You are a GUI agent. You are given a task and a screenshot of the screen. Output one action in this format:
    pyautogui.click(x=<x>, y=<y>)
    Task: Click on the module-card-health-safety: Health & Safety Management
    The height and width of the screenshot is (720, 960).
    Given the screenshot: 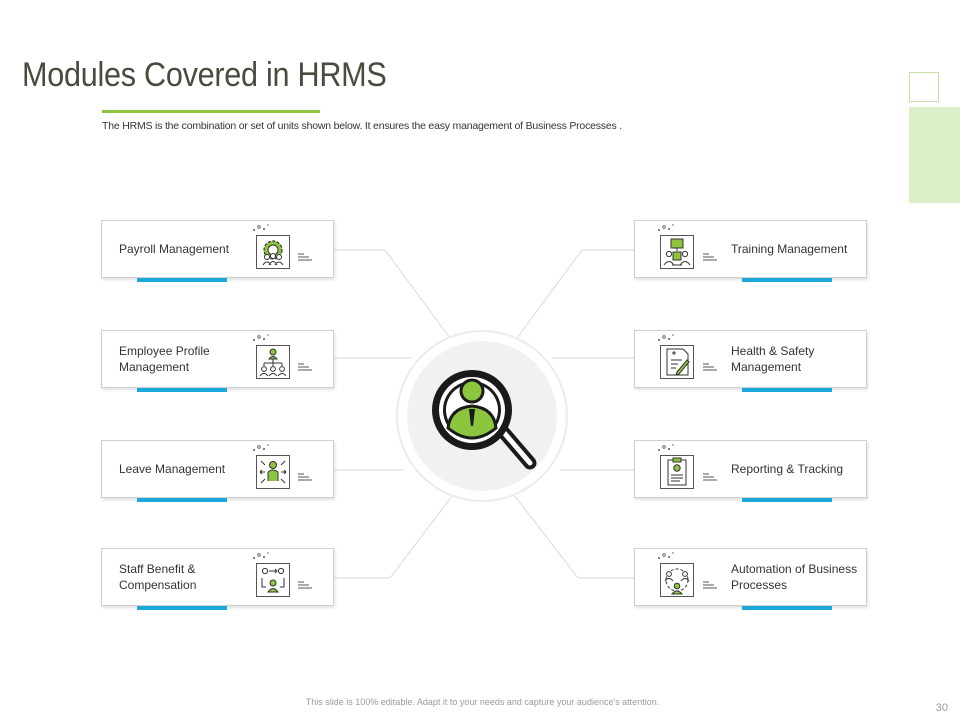 What is the action you would take?
    pyautogui.click(x=750, y=361)
    